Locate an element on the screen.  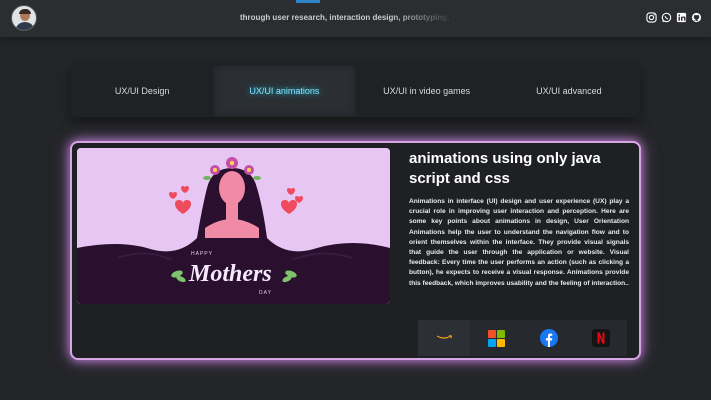
instagram-icon is located at coordinates (651, 17).